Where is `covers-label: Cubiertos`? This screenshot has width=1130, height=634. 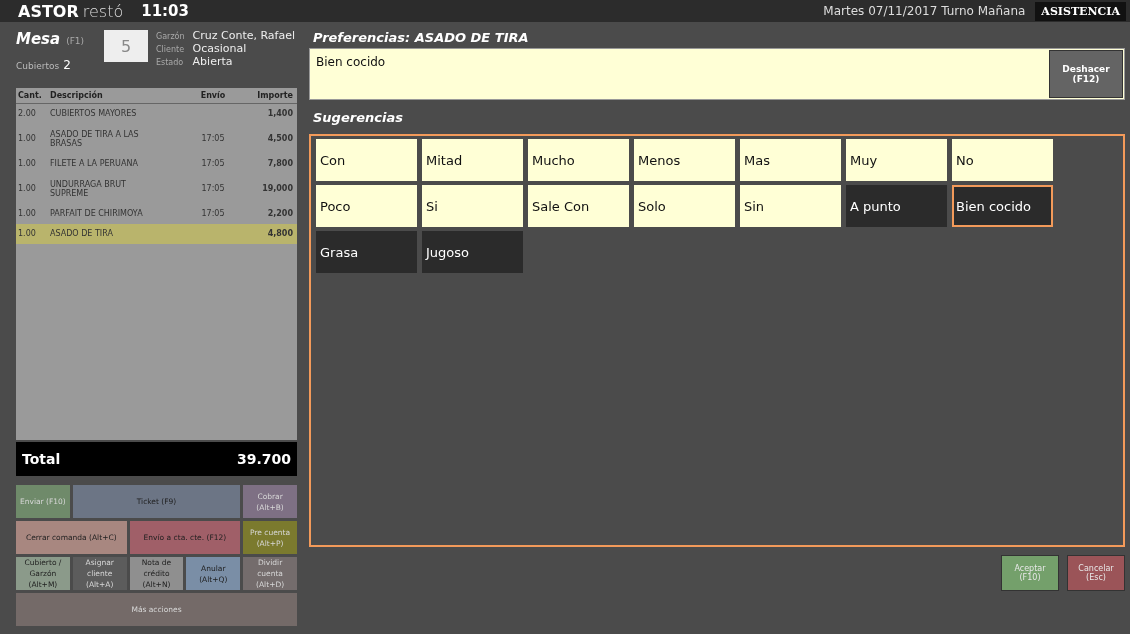
covers-label: Cubiertos is located at coordinates (38, 66).